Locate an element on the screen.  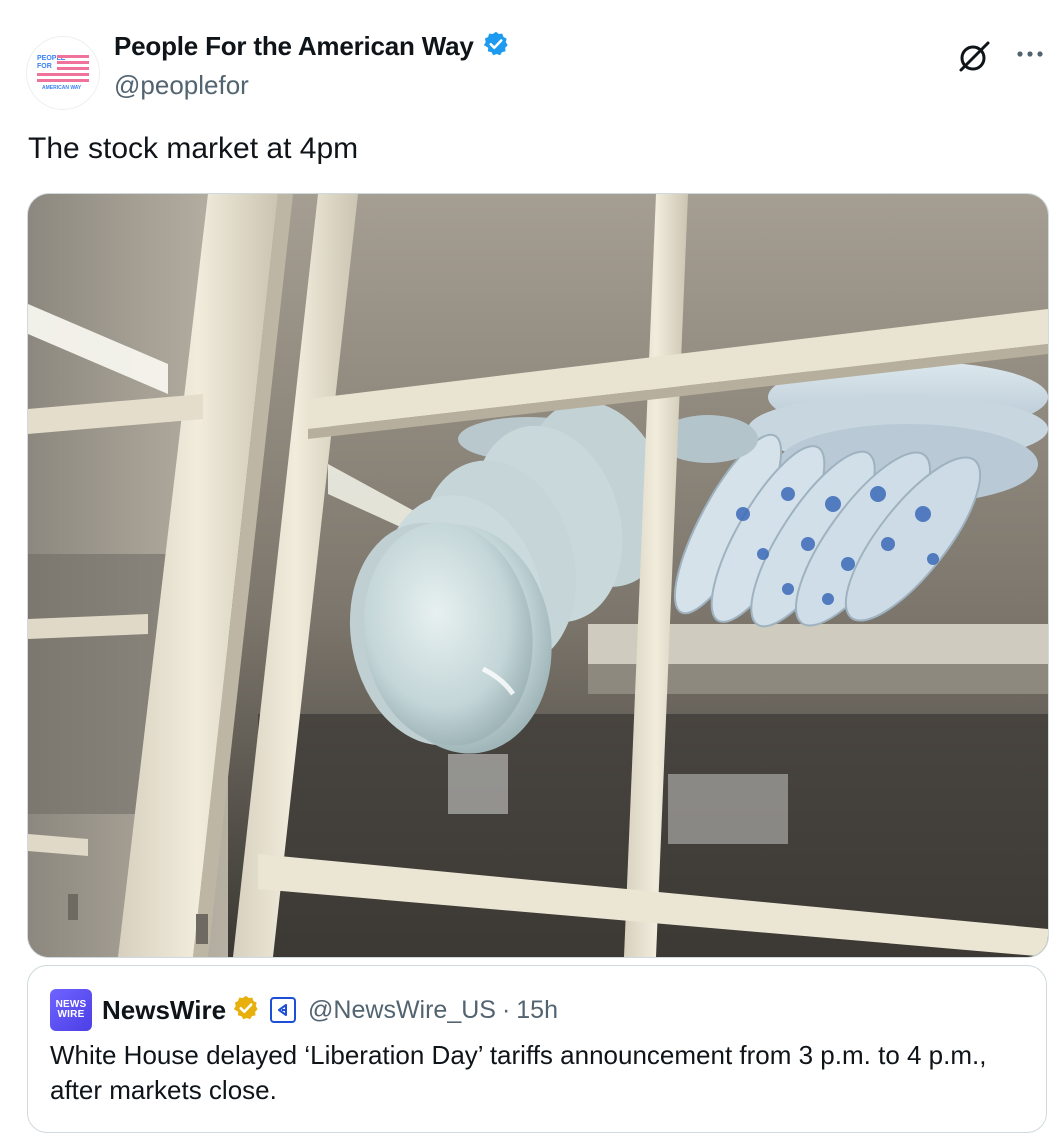
affiliate-badge-icon is located at coordinates (283, 1010).